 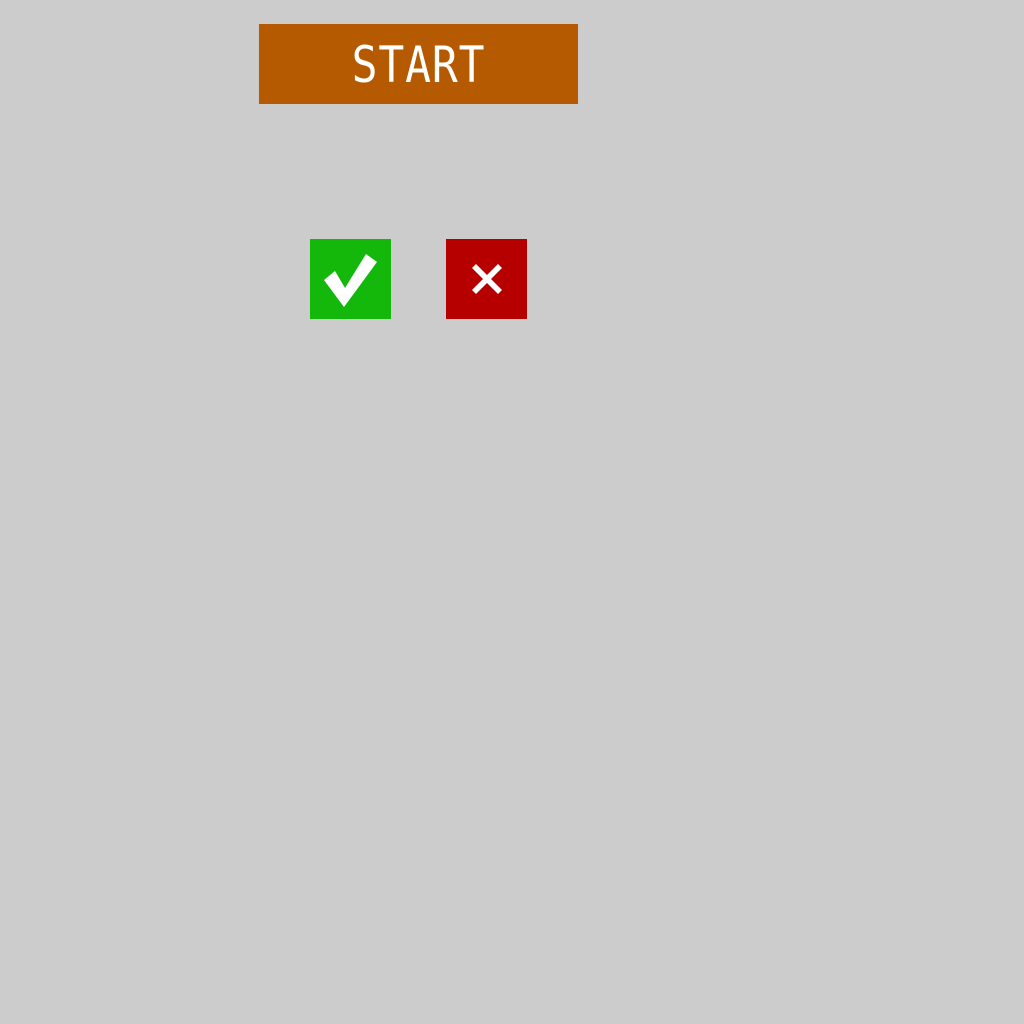 I want to click on check-icon, so click(x=351, y=279).